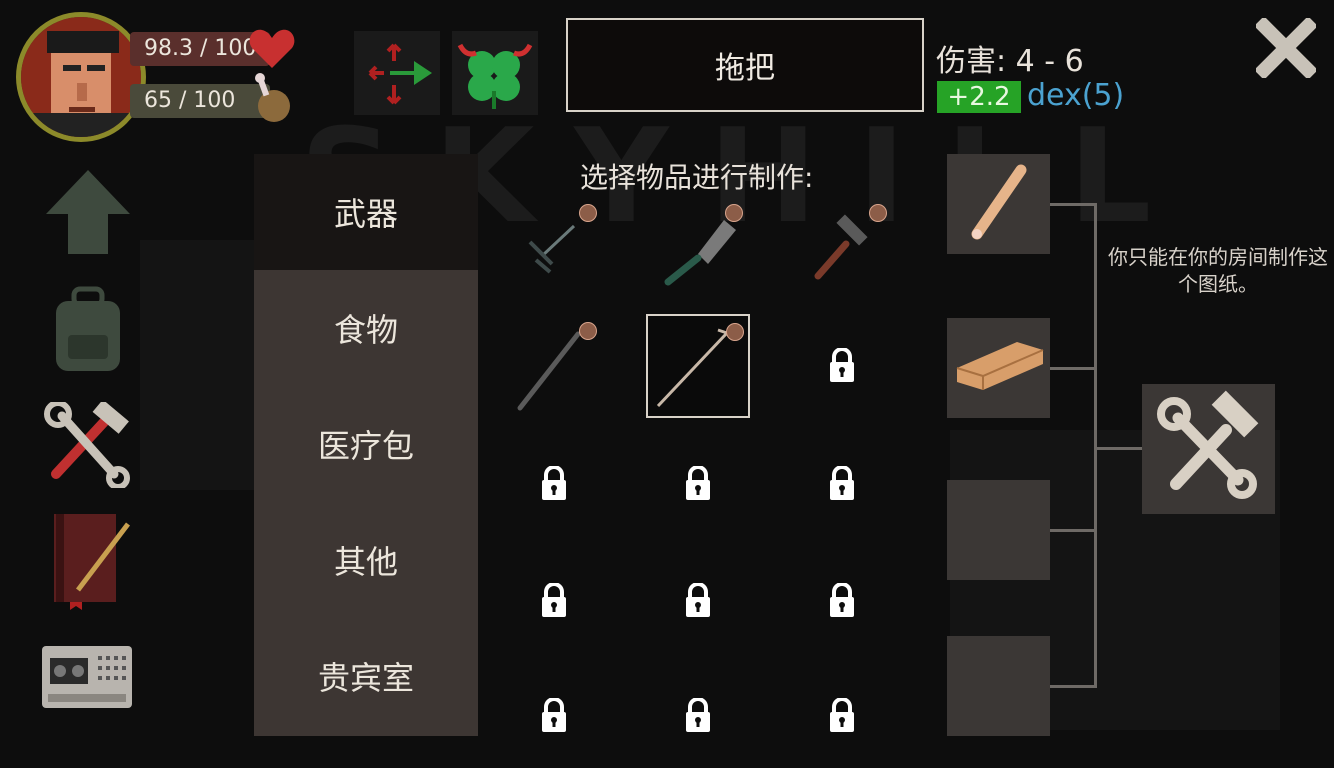 The width and height of the screenshot is (1334, 768). I want to click on devil-clover-icon, so click(495, 73).